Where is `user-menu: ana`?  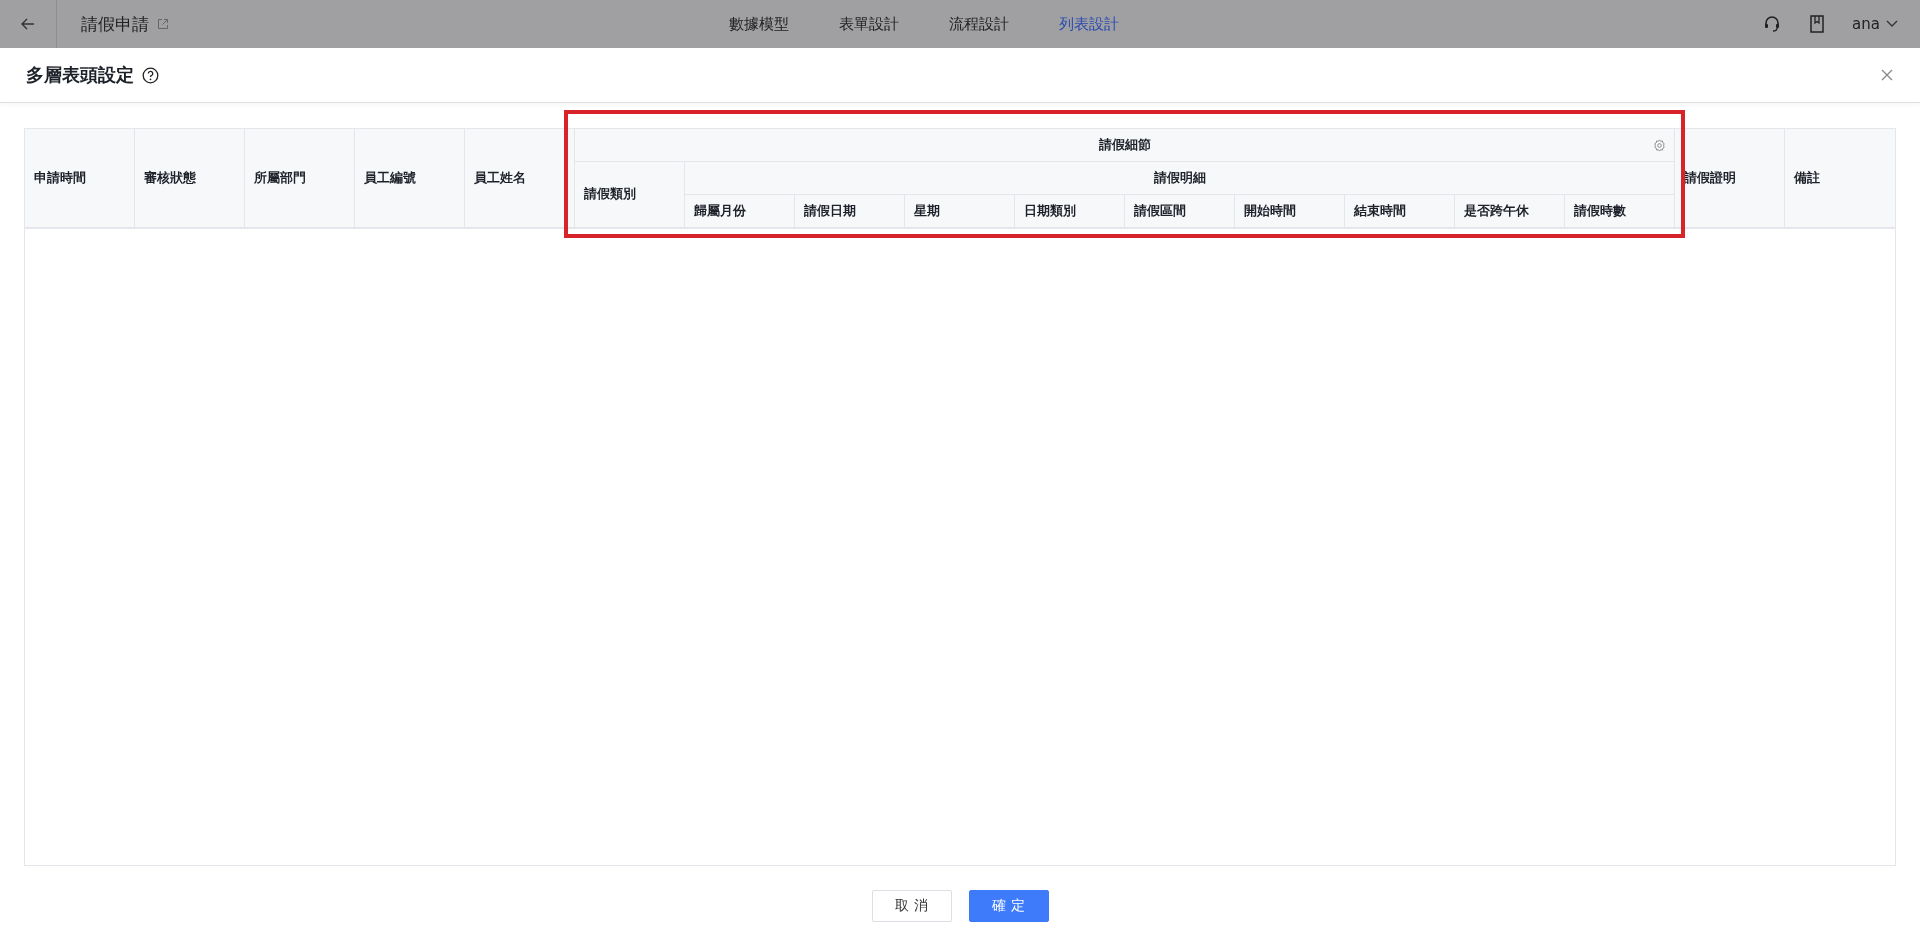
user-menu: ana is located at coordinates (1875, 24).